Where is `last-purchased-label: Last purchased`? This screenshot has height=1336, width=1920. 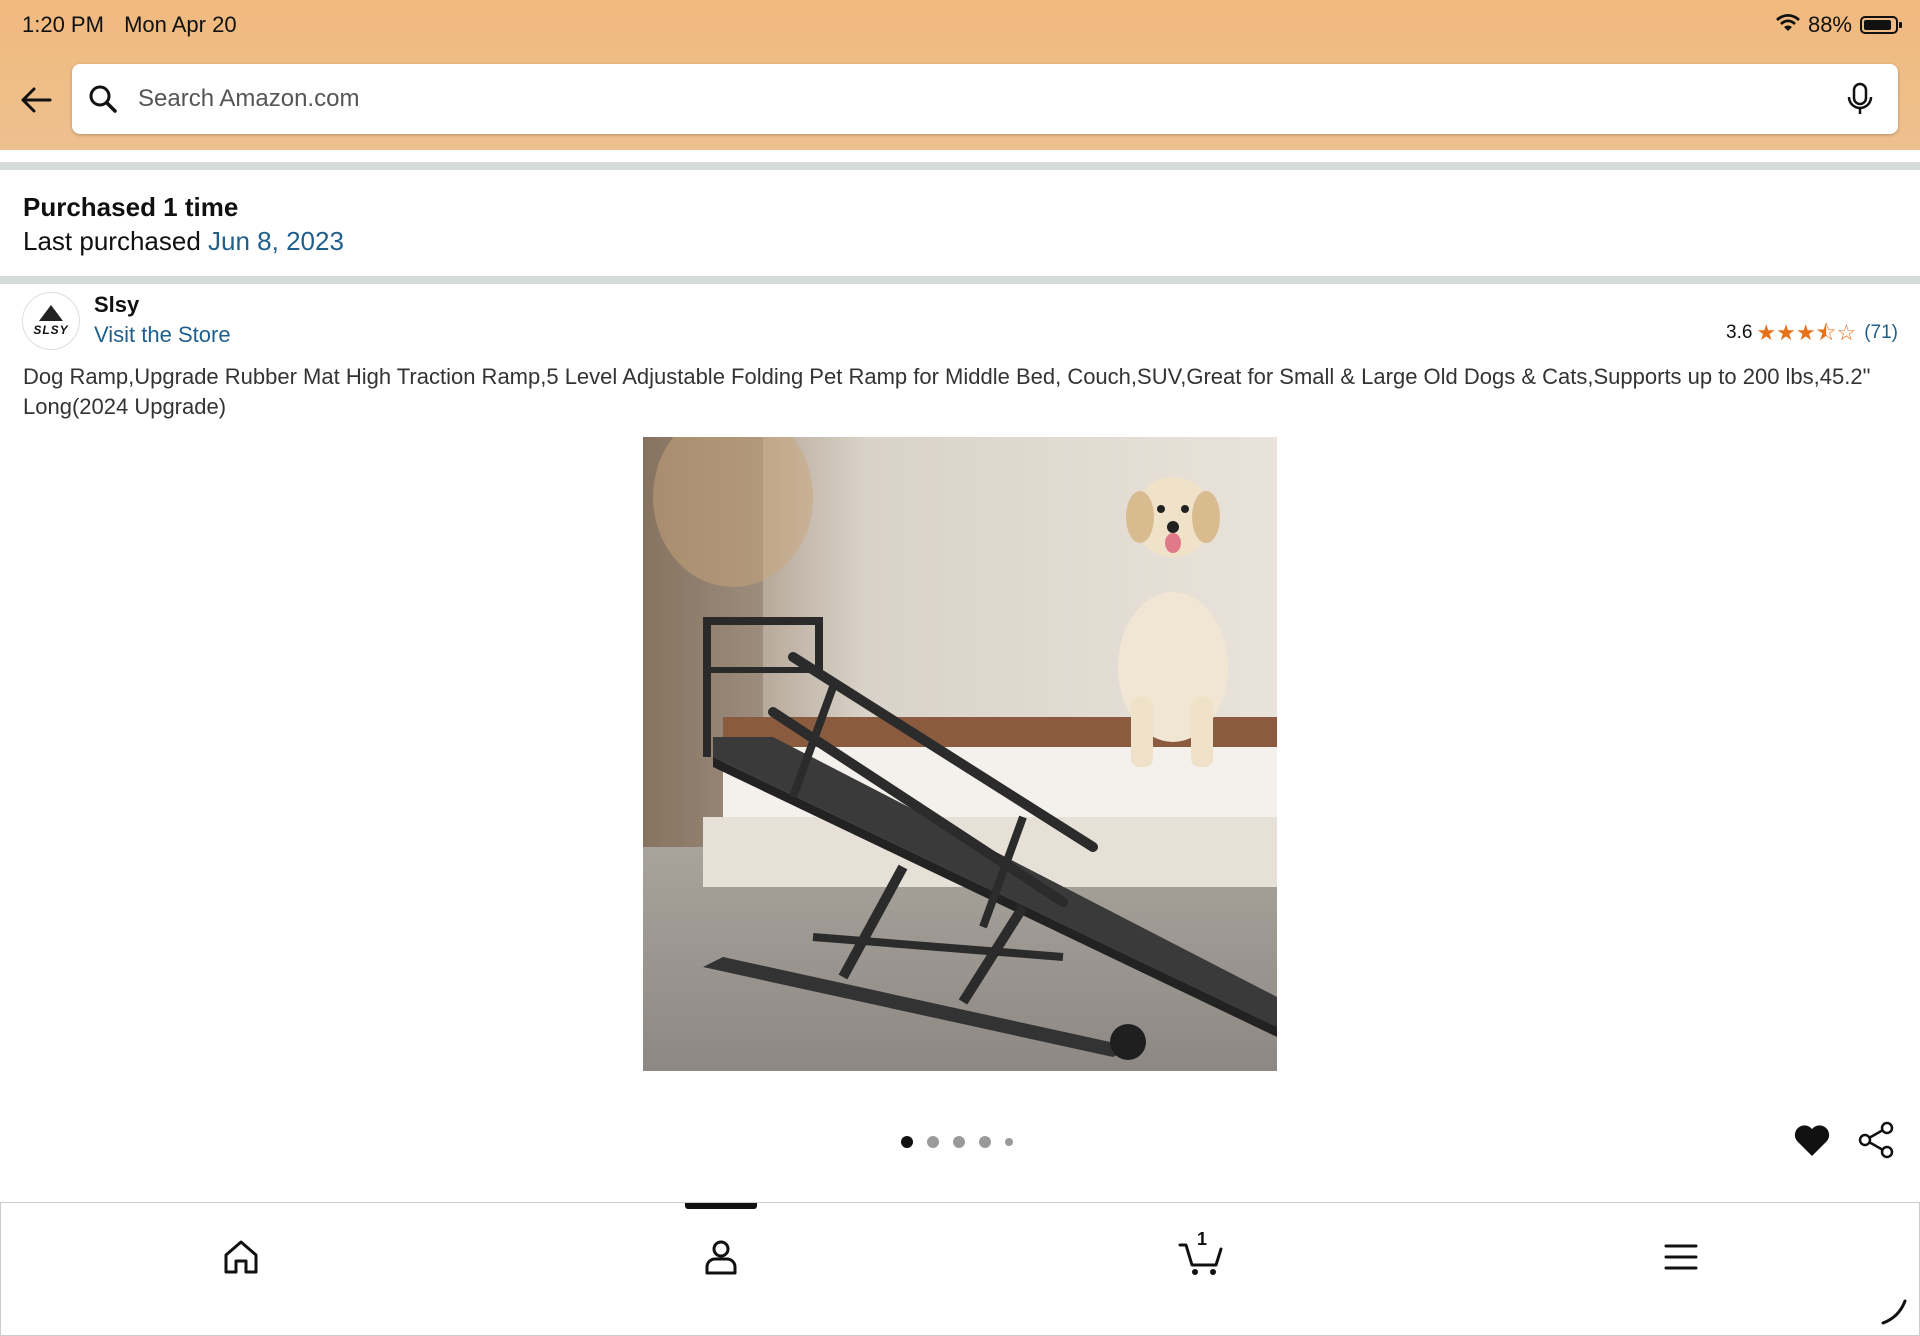
last-purchased-label: Last purchased is located at coordinates (112, 241).